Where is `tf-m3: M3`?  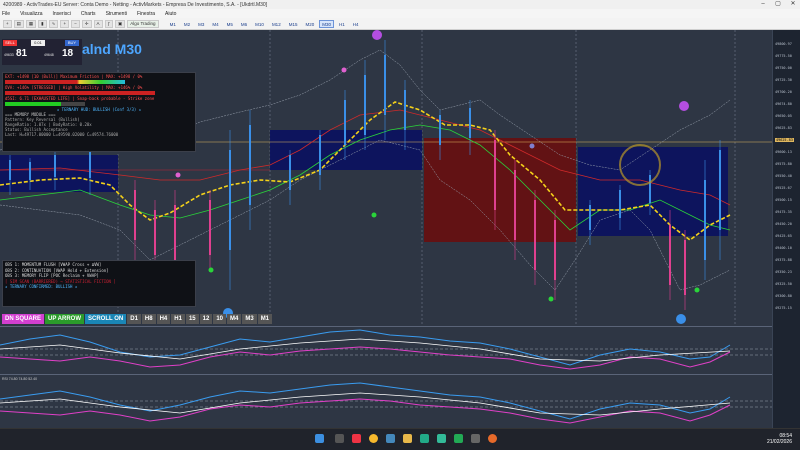
tf-m3: M3 is located at coordinates (201, 24).